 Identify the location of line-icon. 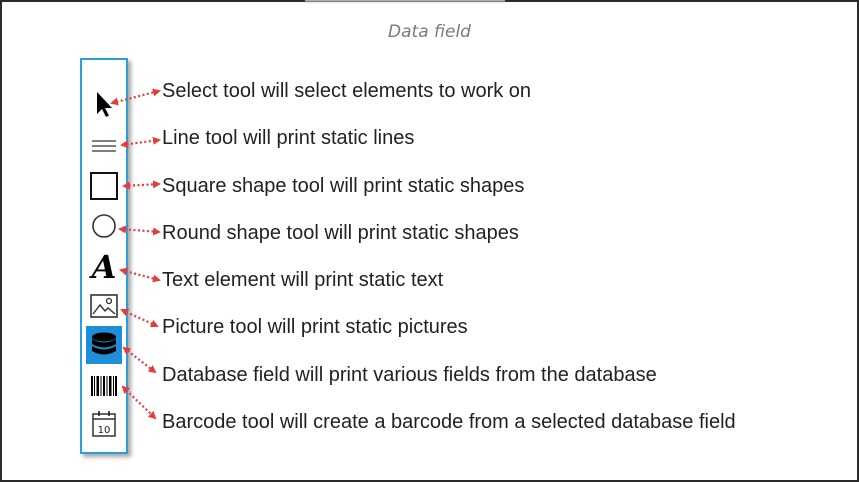
(104, 146).